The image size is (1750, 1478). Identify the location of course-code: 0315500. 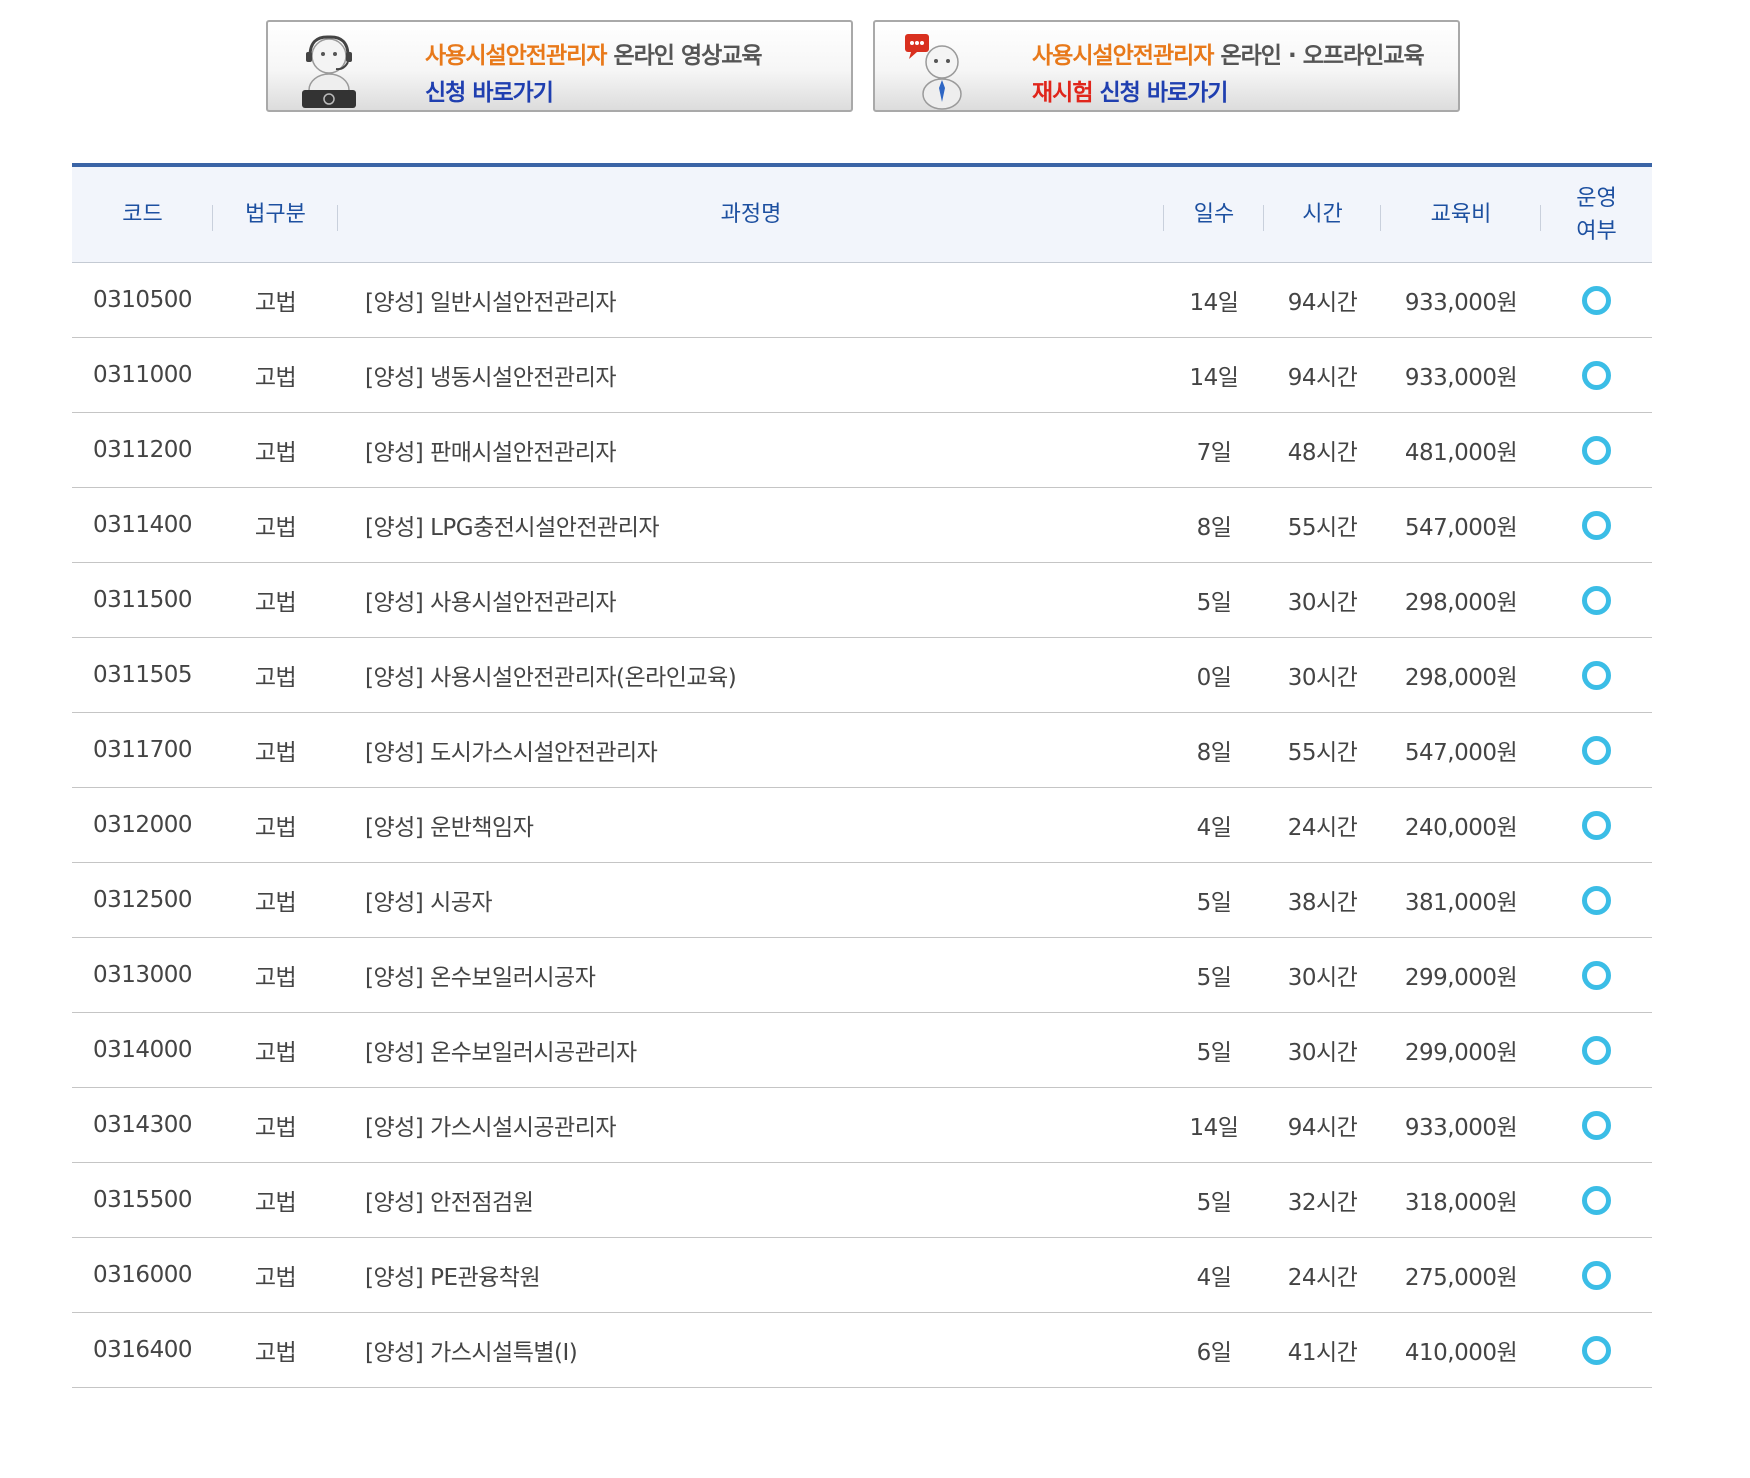
(142, 1200).